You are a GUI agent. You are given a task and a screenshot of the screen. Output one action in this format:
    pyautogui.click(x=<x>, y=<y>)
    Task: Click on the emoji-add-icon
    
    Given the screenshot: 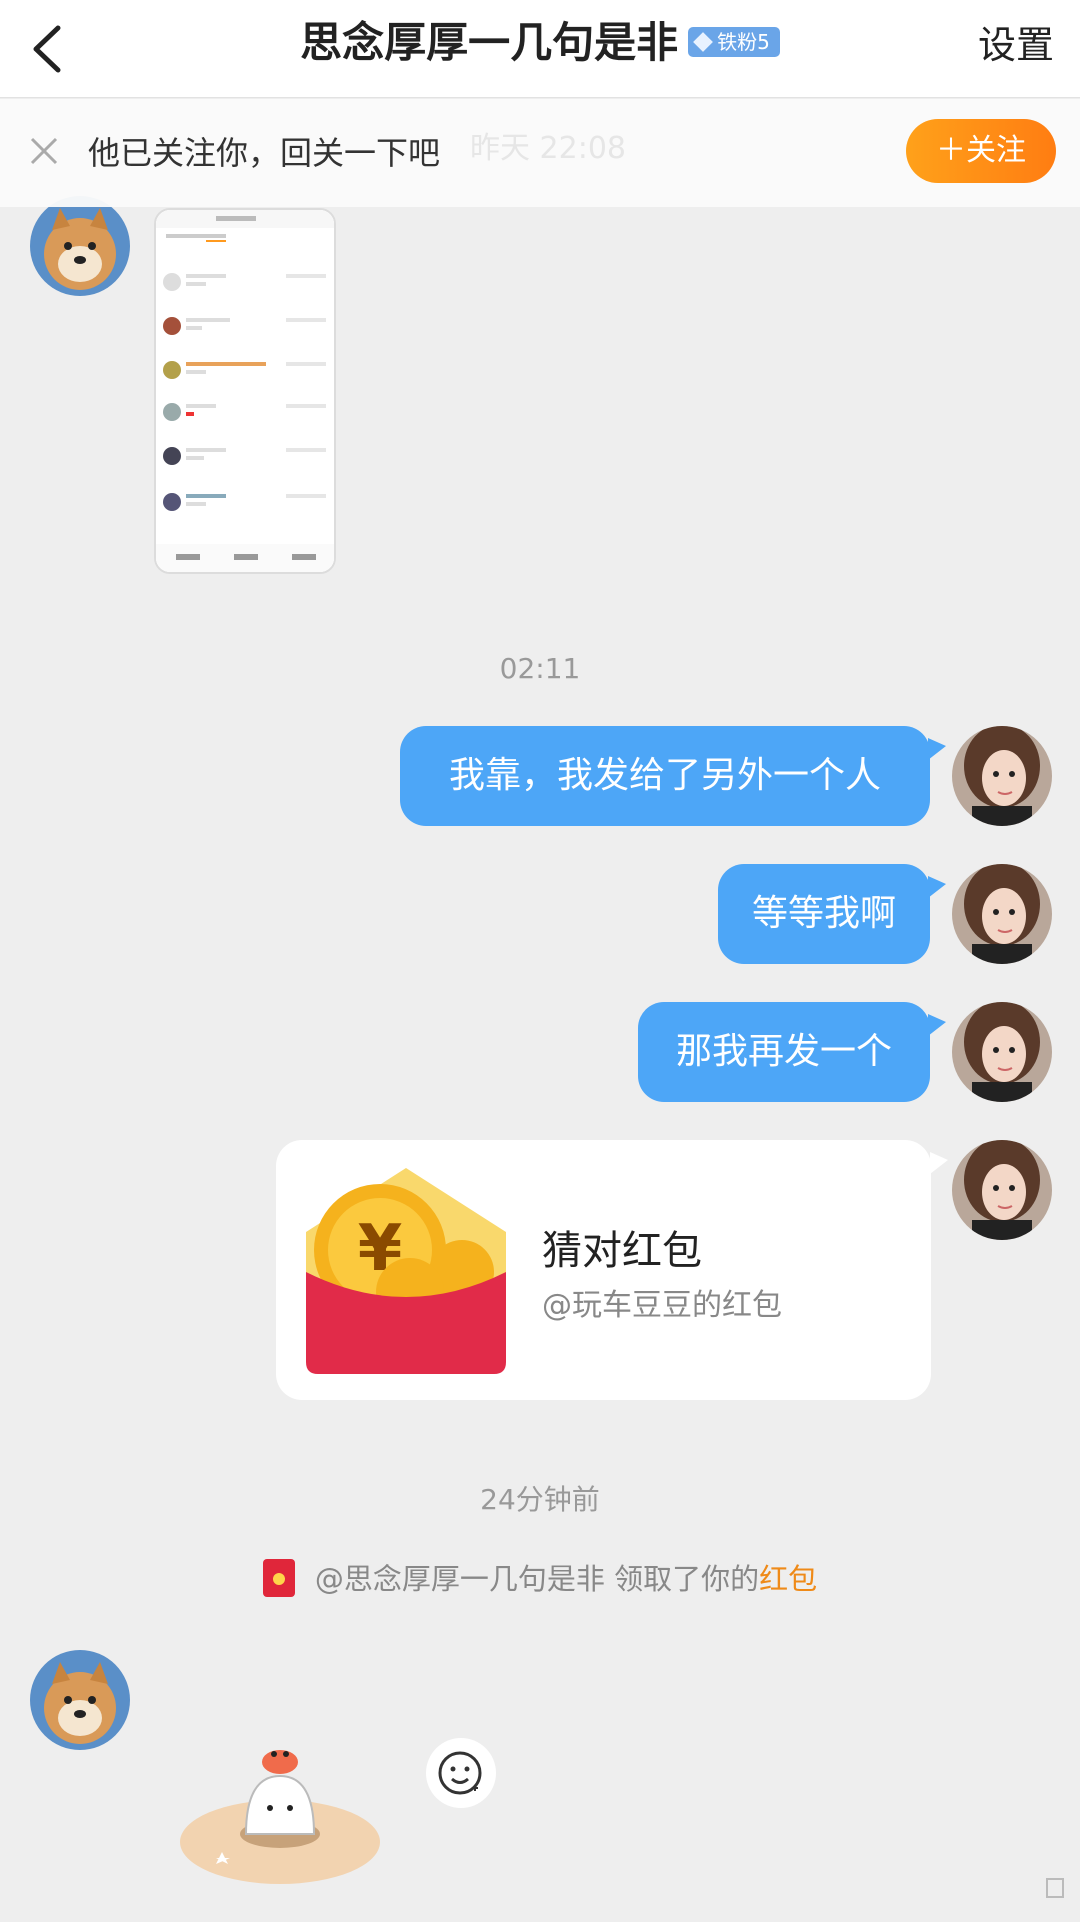 What is the action you would take?
    pyautogui.click(x=460, y=1773)
    